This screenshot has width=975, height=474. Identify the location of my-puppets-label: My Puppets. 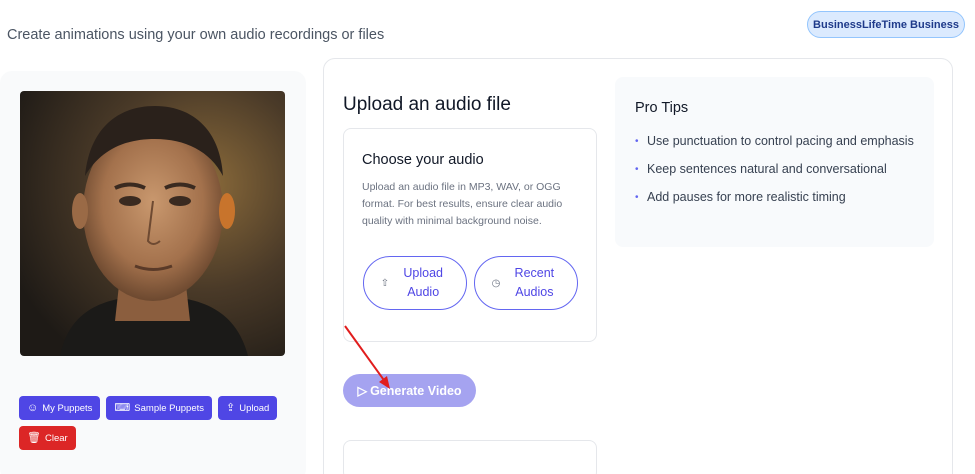
(67, 408).